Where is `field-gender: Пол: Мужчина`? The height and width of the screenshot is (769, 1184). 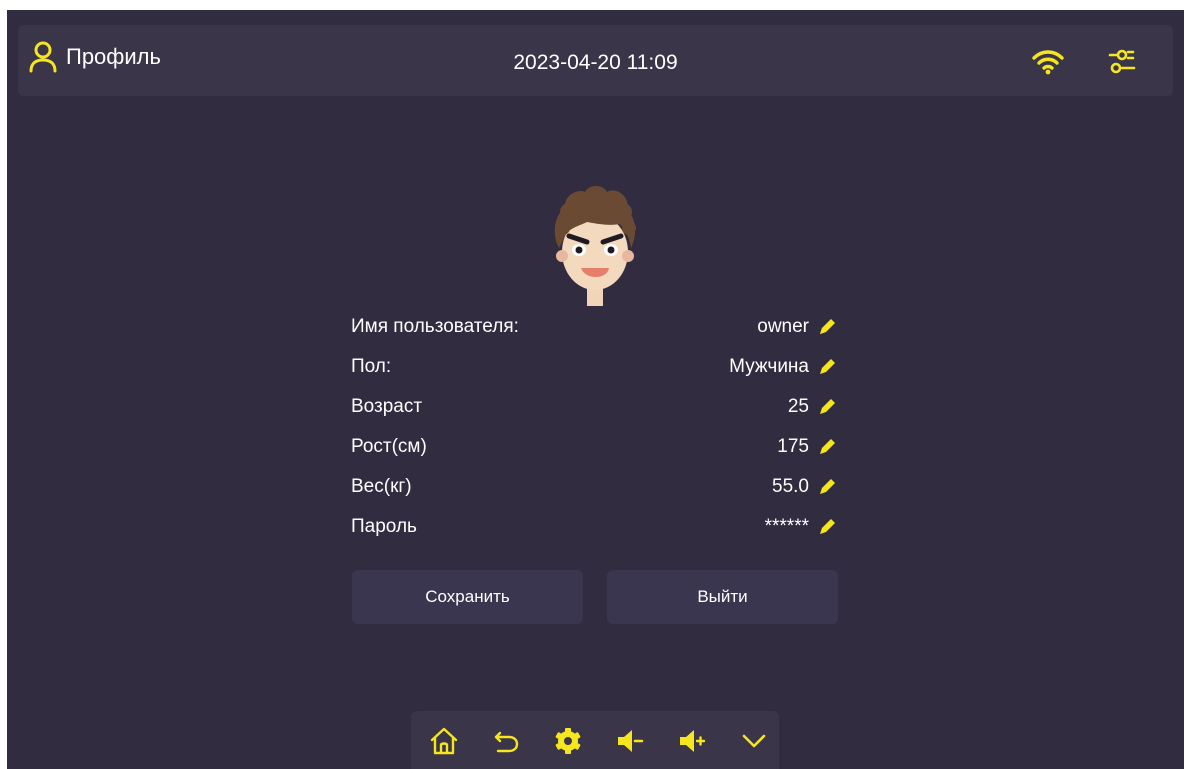 field-gender: Пол: Мужчина is located at coordinates (594, 367).